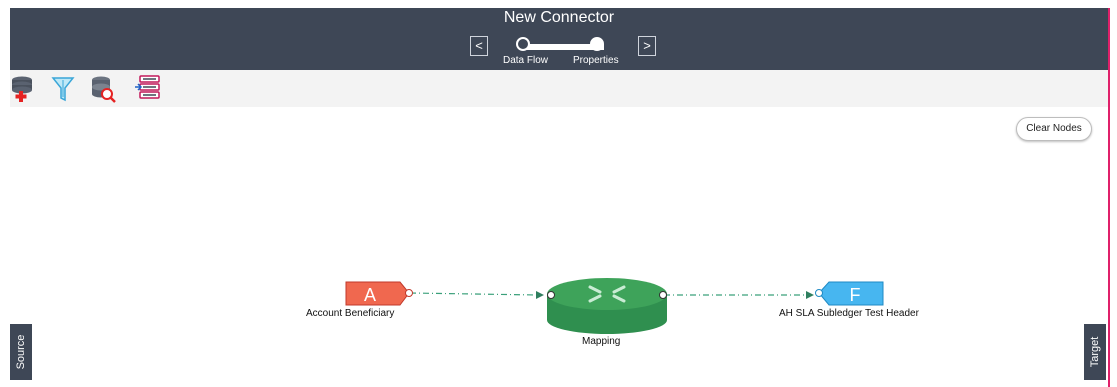  What do you see at coordinates (409, 293) in the screenshot?
I see `source-output-port` at bounding box center [409, 293].